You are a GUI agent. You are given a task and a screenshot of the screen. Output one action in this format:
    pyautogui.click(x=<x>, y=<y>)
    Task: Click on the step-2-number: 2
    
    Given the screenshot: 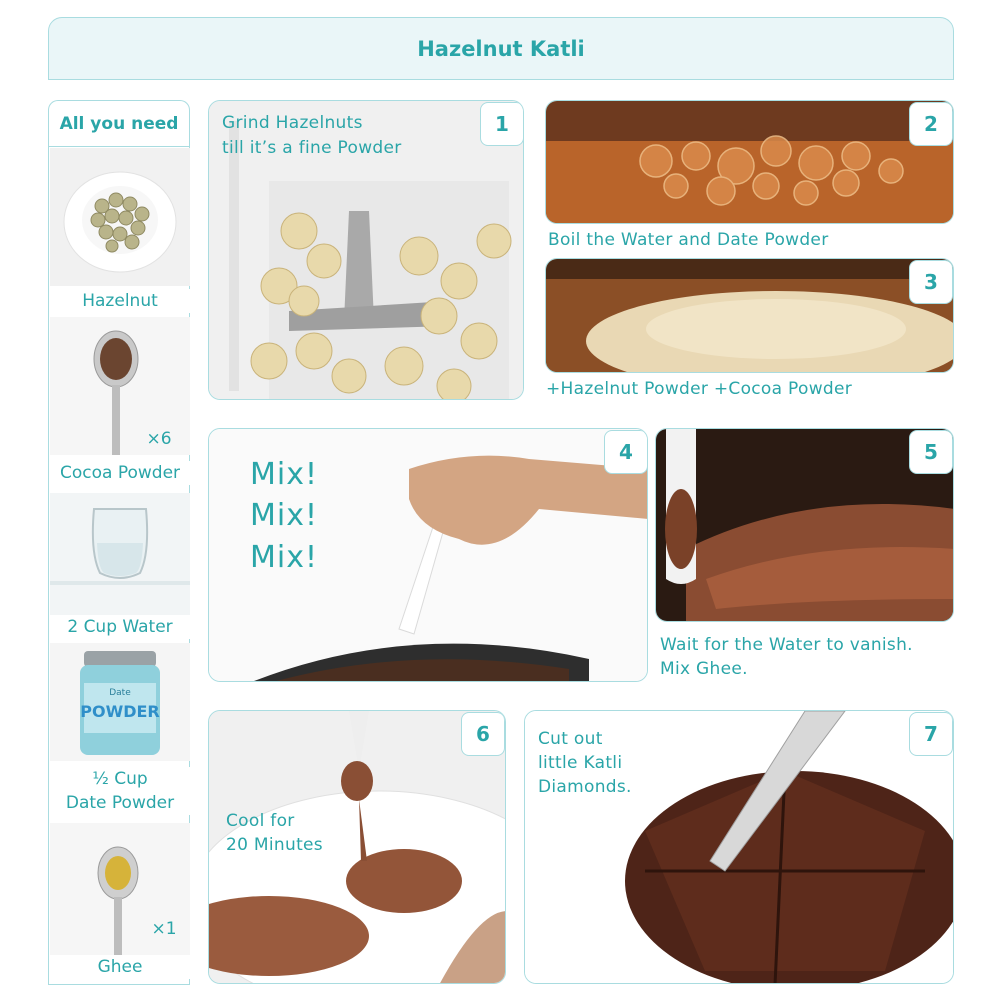 What is the action you would take?
    pyautogui.click(x=931, y=124)
    